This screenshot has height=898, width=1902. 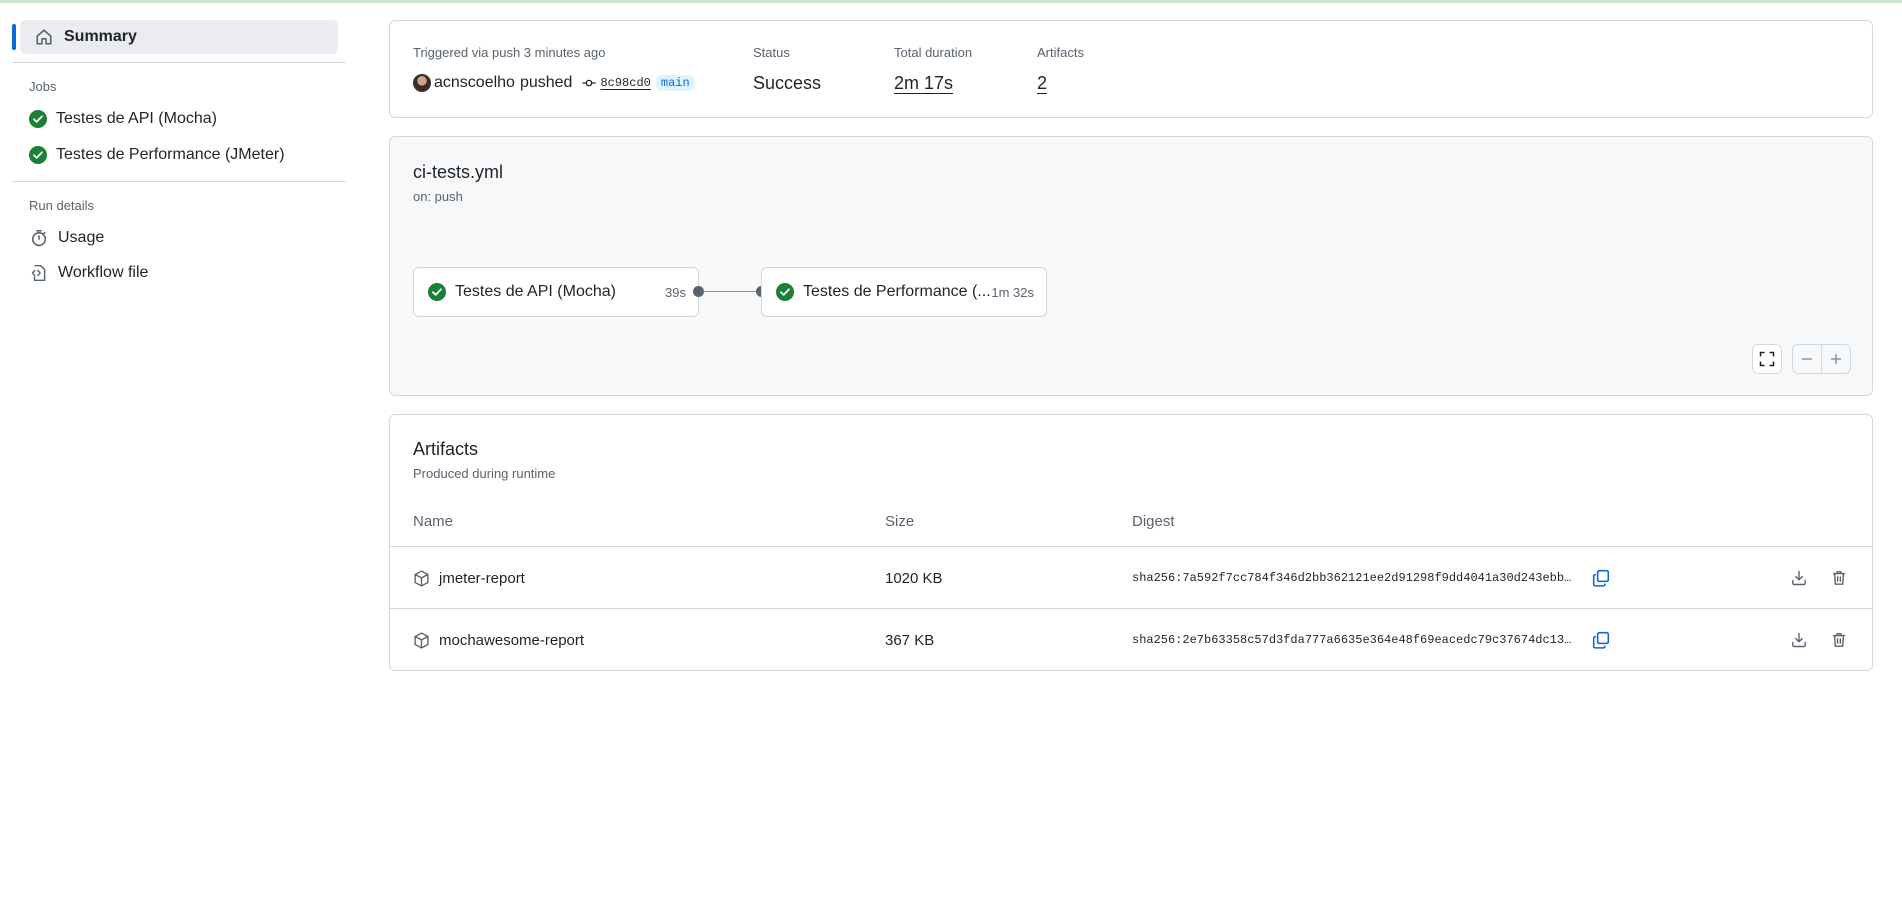 I want to click on branch-badge: main, so click(x=675, y=83).